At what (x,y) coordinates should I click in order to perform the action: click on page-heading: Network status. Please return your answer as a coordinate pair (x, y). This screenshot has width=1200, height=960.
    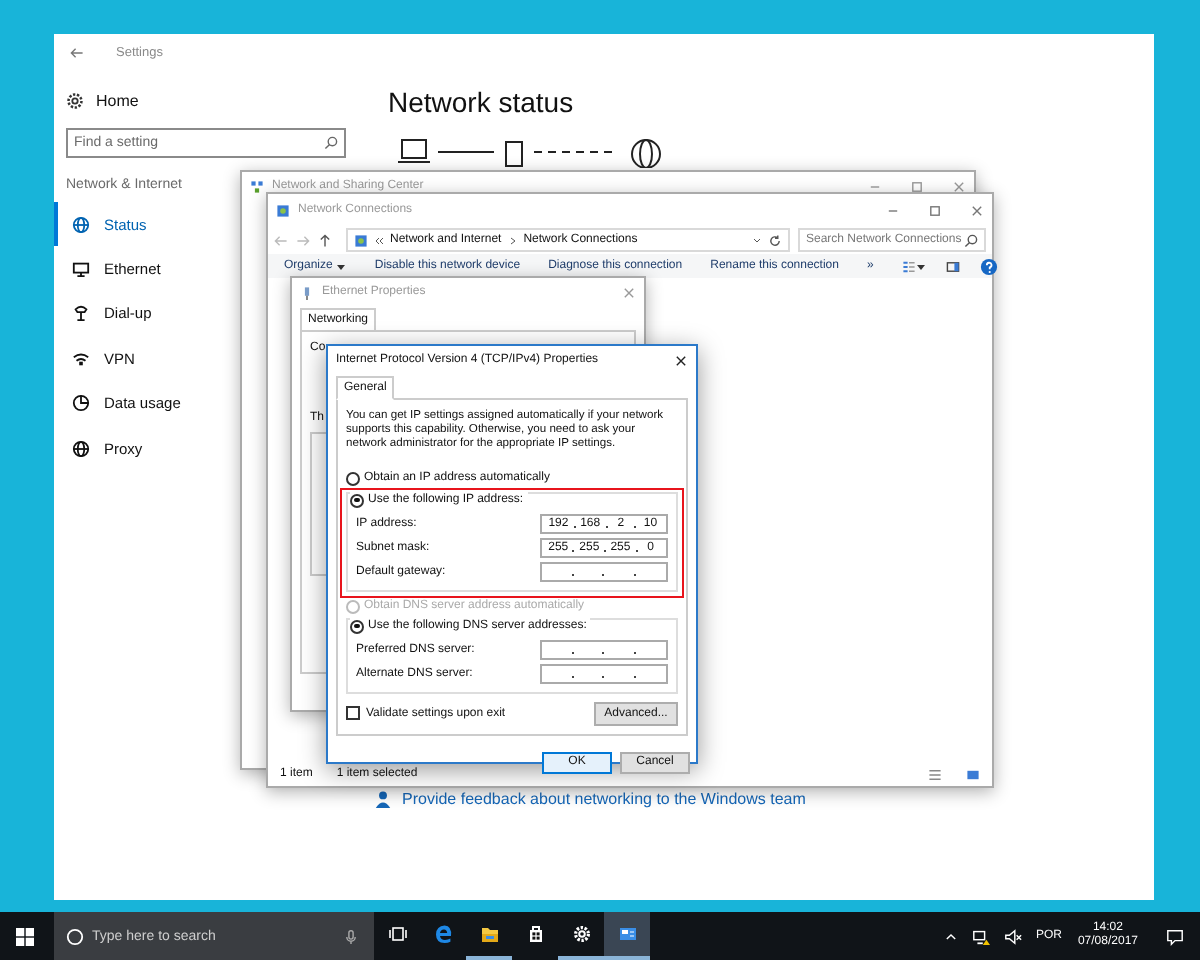
    Looking at the image, I should click on (482, 102).